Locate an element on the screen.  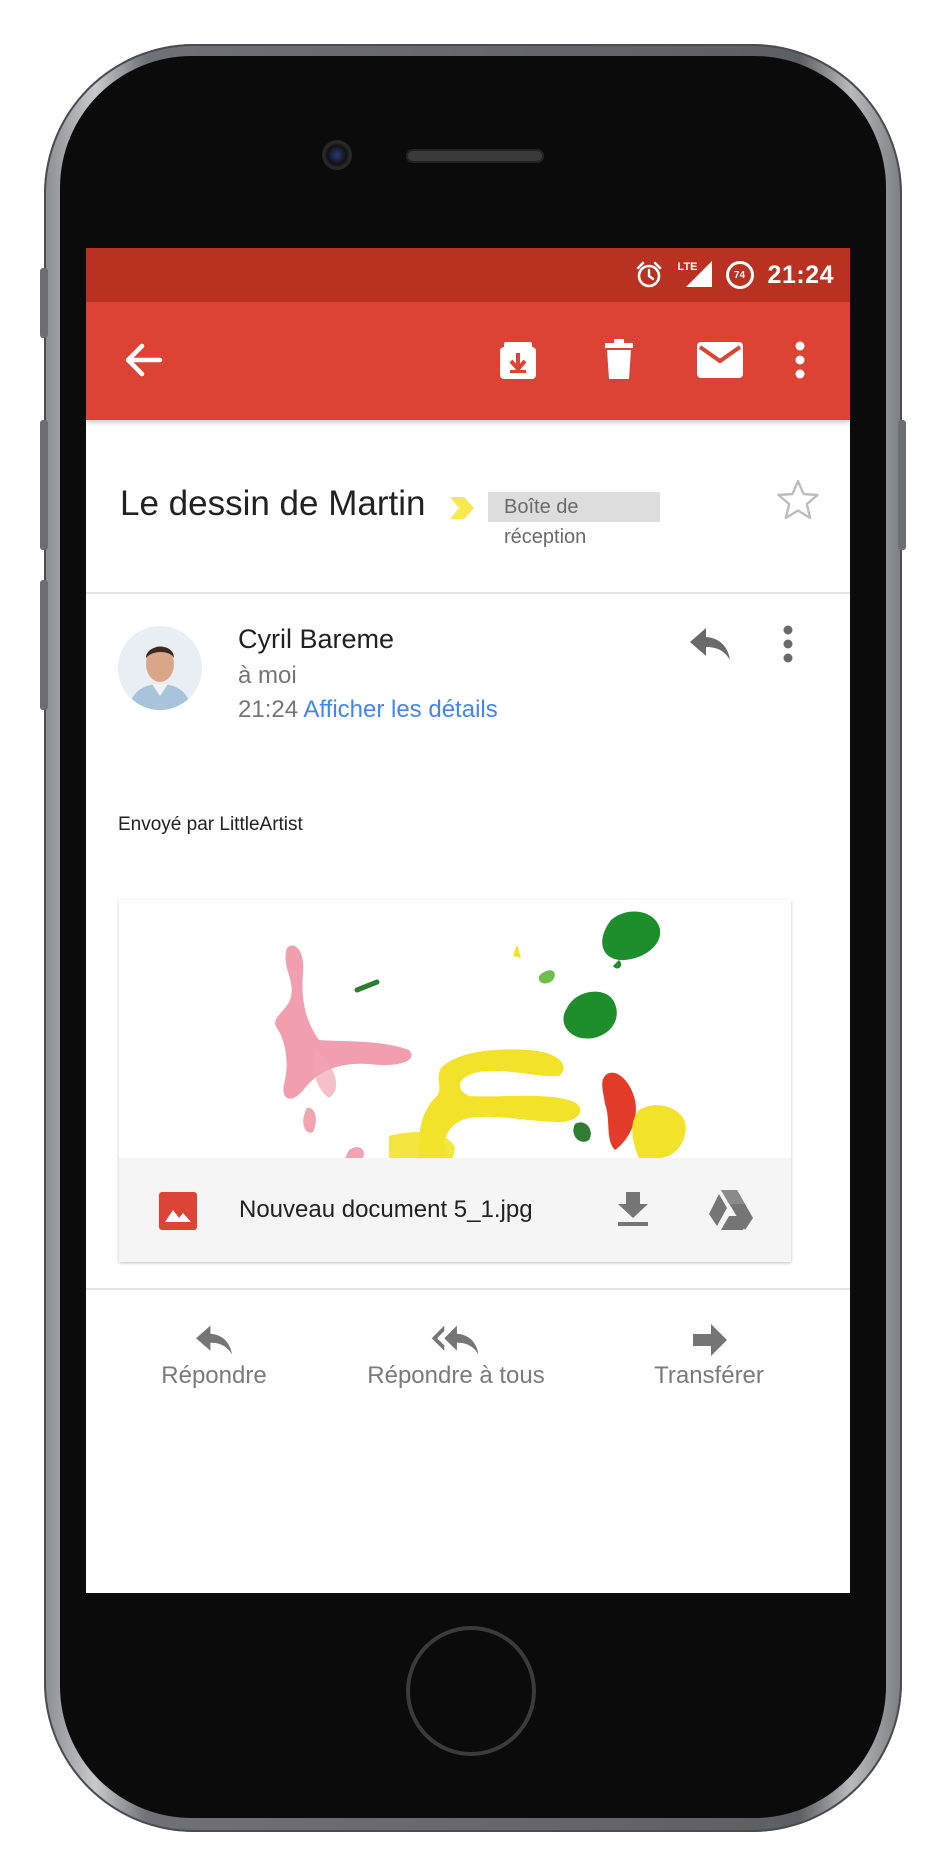
arrow-back-icon is located at coordinates (144, 360).